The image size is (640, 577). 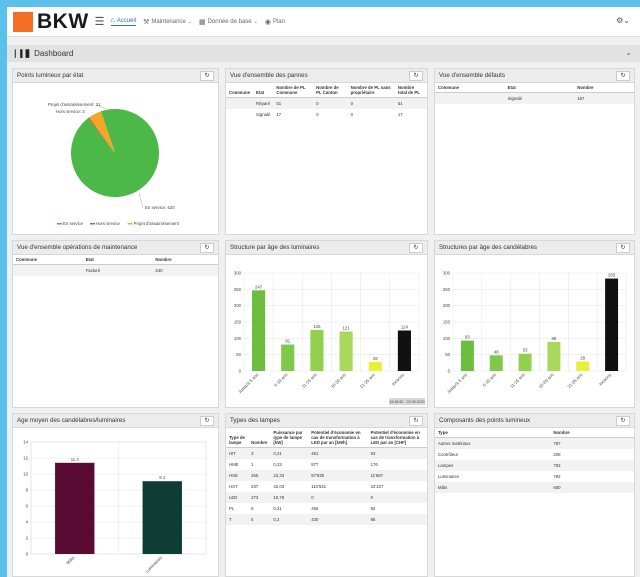 I want to click on table-row: Réparé 51 0 0 51, so click(x=326, y=103).